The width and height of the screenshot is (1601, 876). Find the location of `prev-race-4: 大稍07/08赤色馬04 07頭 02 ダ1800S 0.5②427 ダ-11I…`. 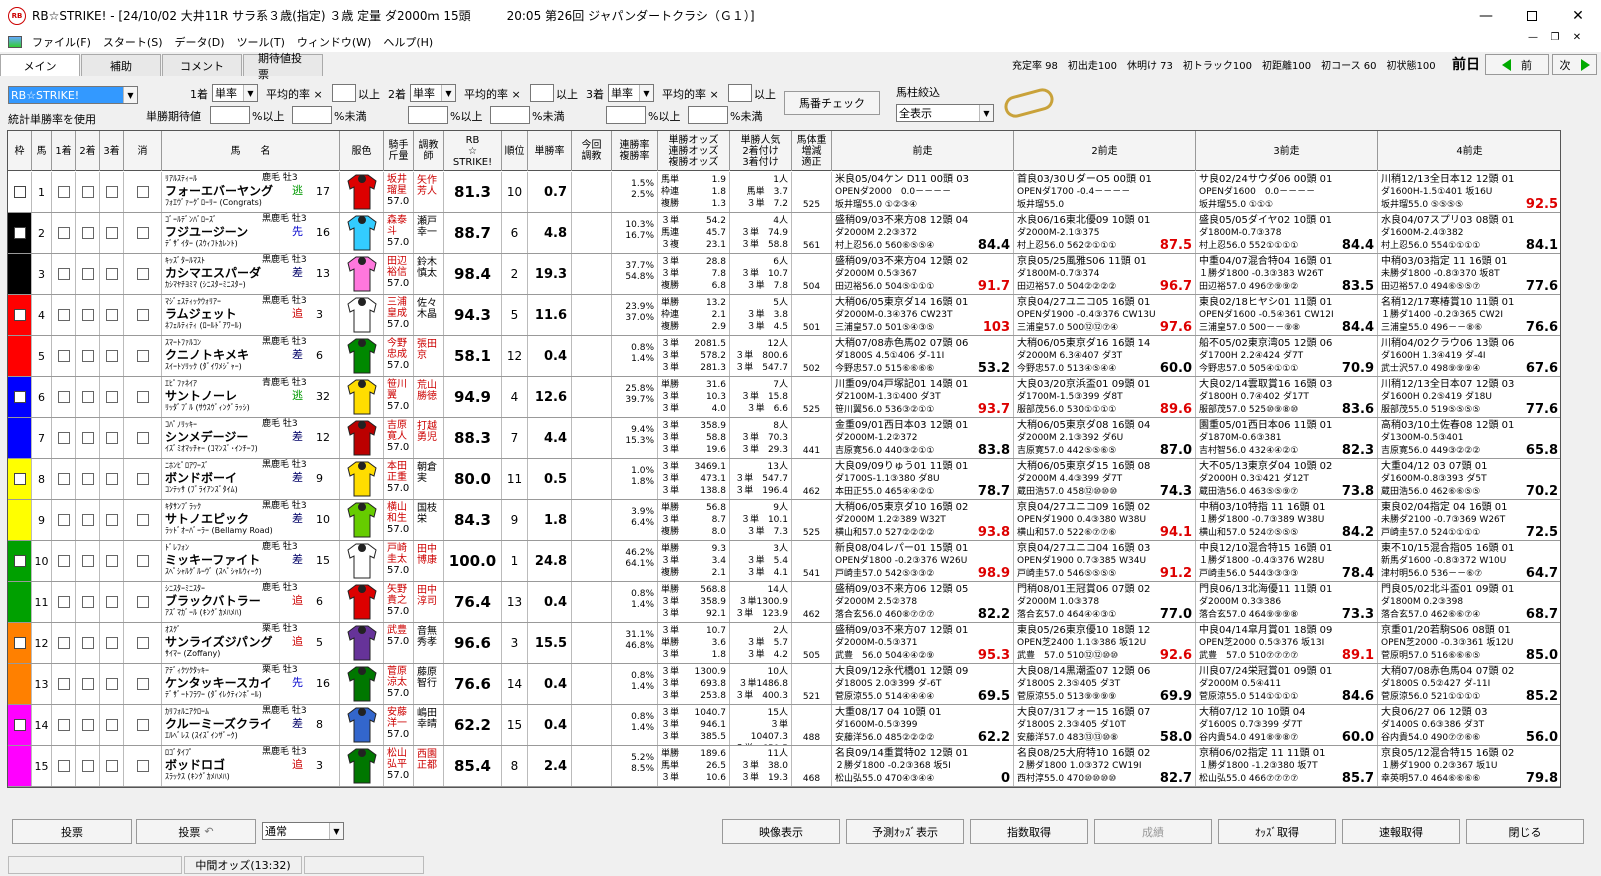

prev-race-4: 大稍07/08赤色馬04 07頭 02 ダ1800S 0.5②427 ダ-11I… is located at coordinates (1469, 684).